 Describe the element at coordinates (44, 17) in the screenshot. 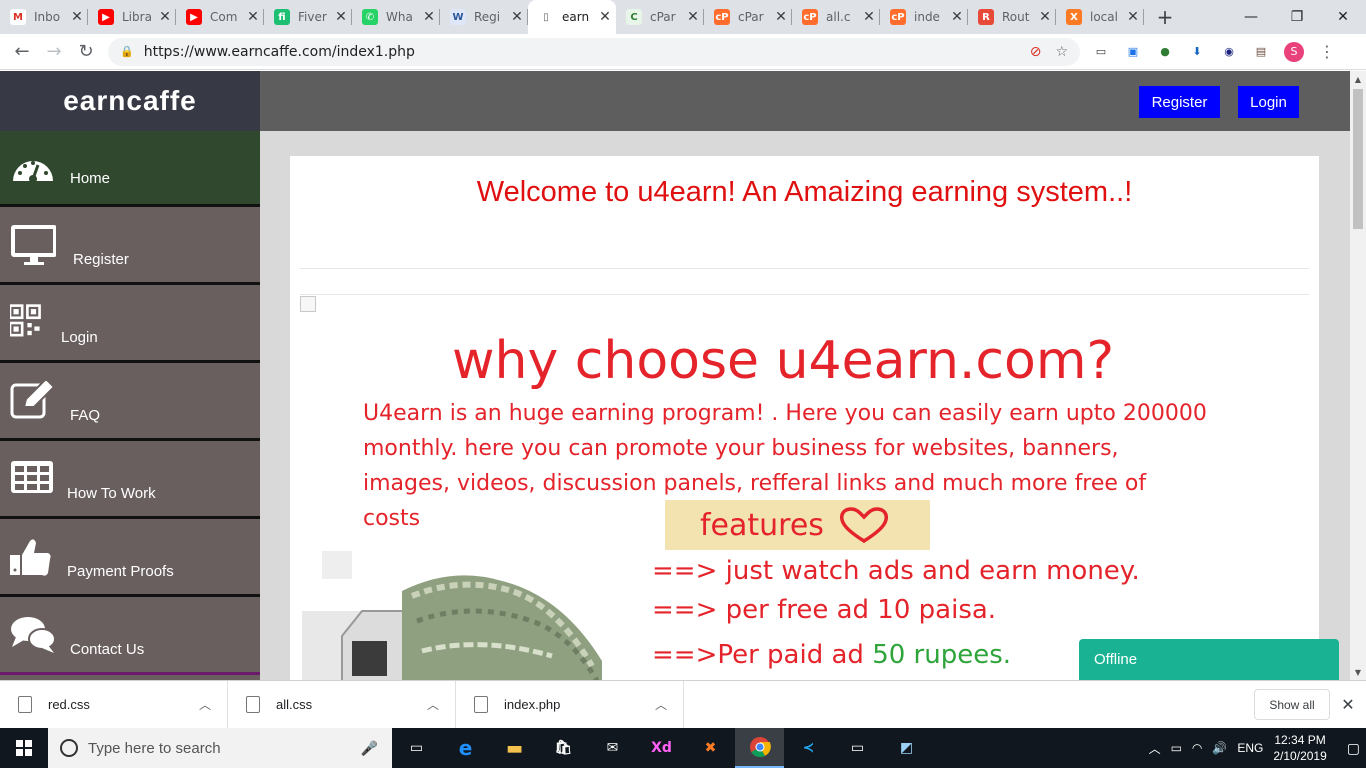

I see `browser-tab: M Inbo ✕` at that location.